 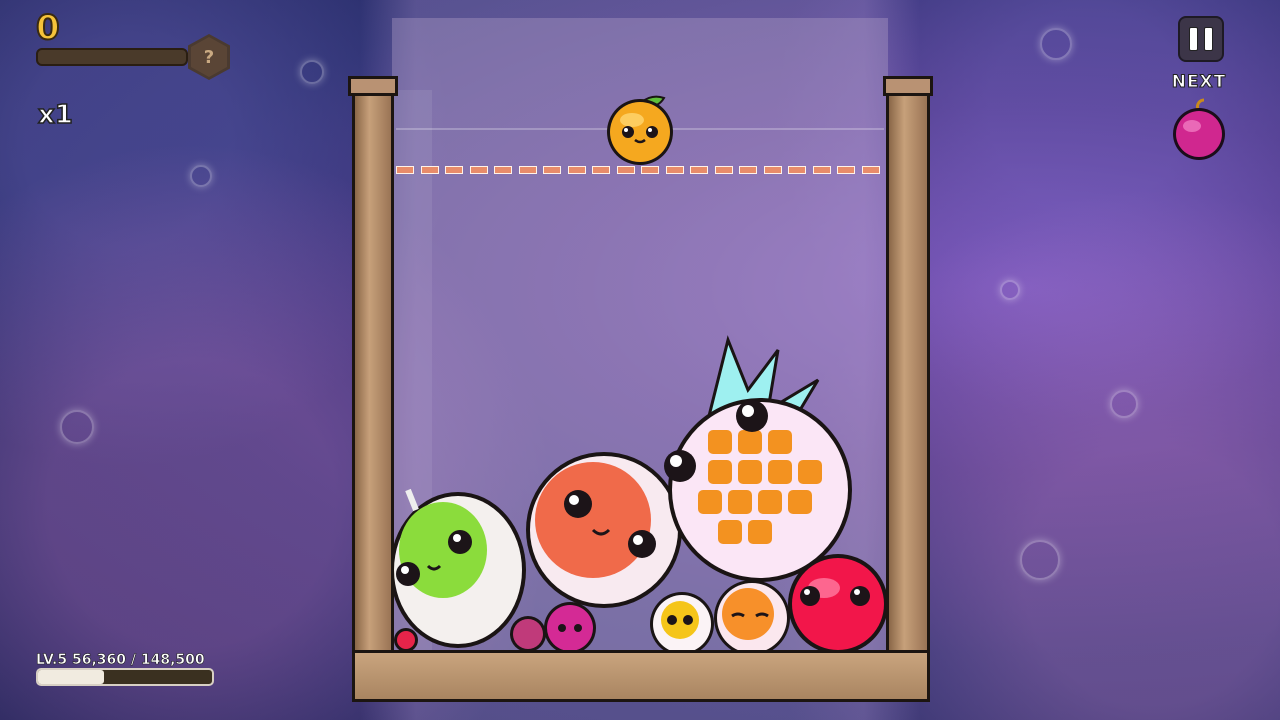 I want to click on container-floor, so click(x=641, y=676).